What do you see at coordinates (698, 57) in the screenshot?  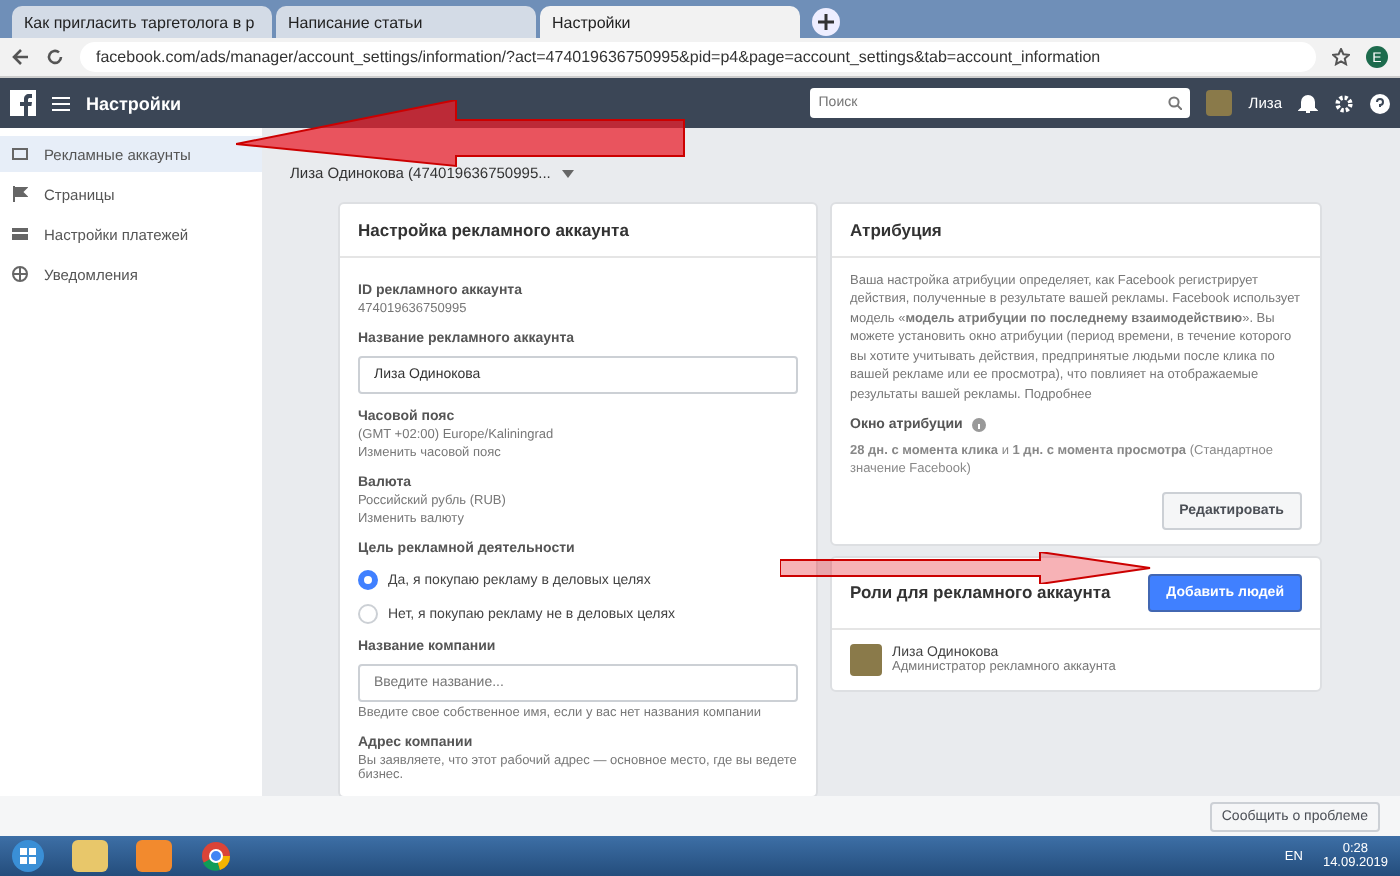 I see `url-field: facebook.com/ads/manager/account_settings/information/?act=474019636750995&pid=p4&page=account_settings&tab=account_information` at bounding box center [698, 57].